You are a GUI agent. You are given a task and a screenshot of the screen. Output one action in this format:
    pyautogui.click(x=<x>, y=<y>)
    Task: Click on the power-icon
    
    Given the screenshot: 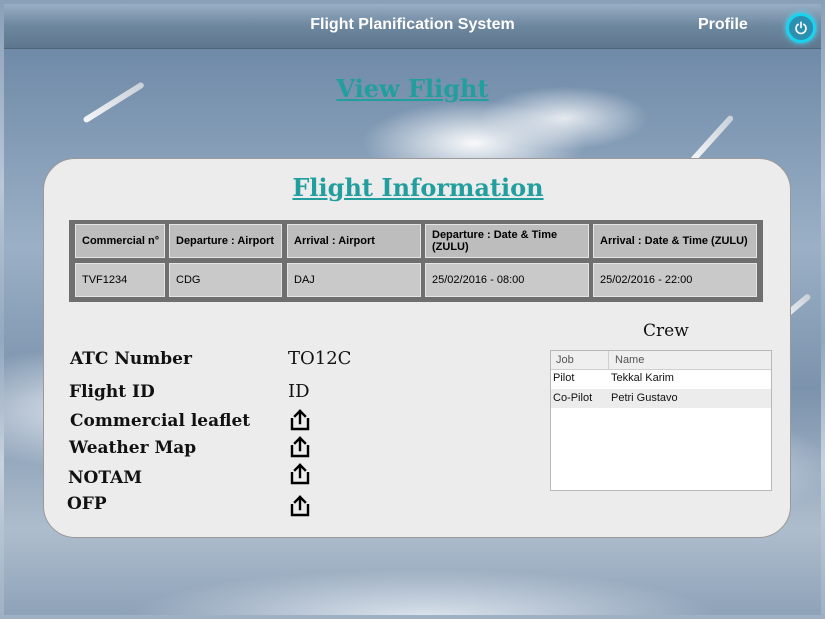 What is the action you would take?
    pyautogui.click(x=801, y=28)
    